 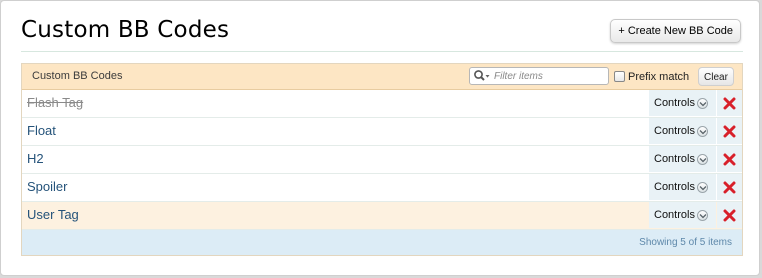 I want to click on list-footer: Showing 5 of 5 items, so click(x=382, y=242).